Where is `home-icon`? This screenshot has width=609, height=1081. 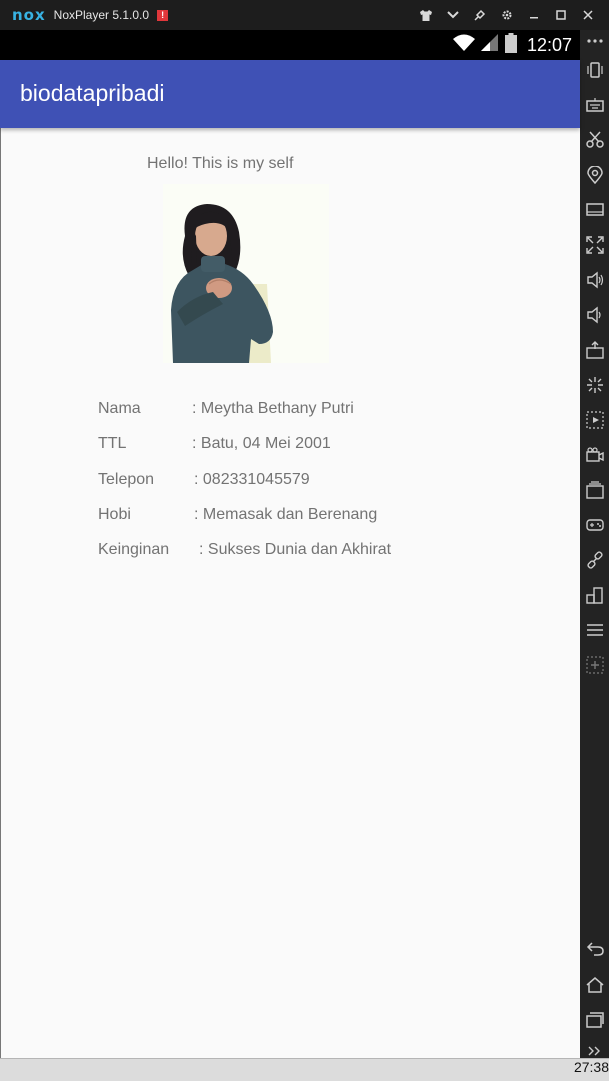
home-icon is located at coordinates (594, 985).